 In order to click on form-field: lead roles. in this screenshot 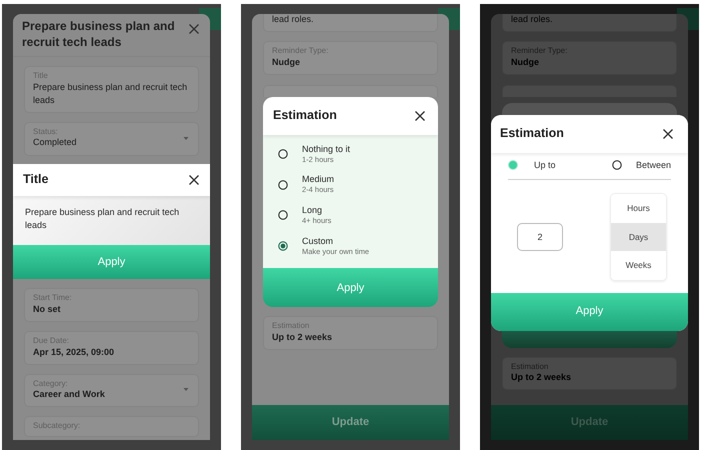, I will do `click(350, 23)`.